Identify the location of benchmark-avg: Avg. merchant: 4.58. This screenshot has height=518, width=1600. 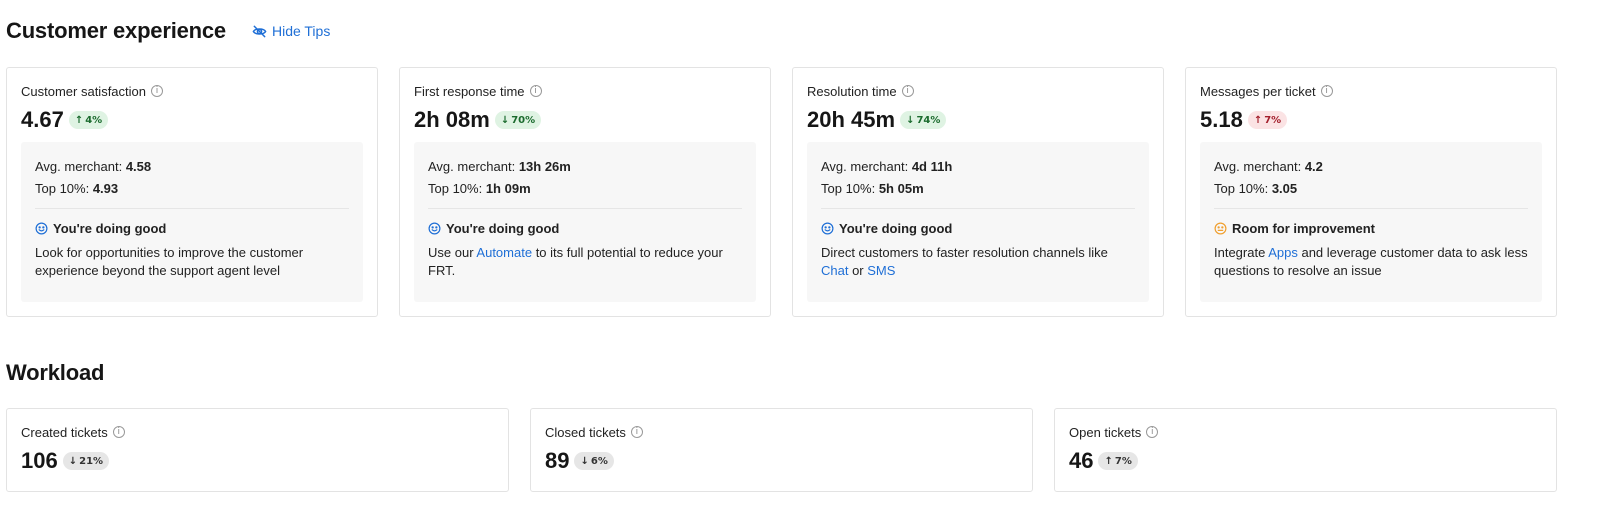
(93, 166).